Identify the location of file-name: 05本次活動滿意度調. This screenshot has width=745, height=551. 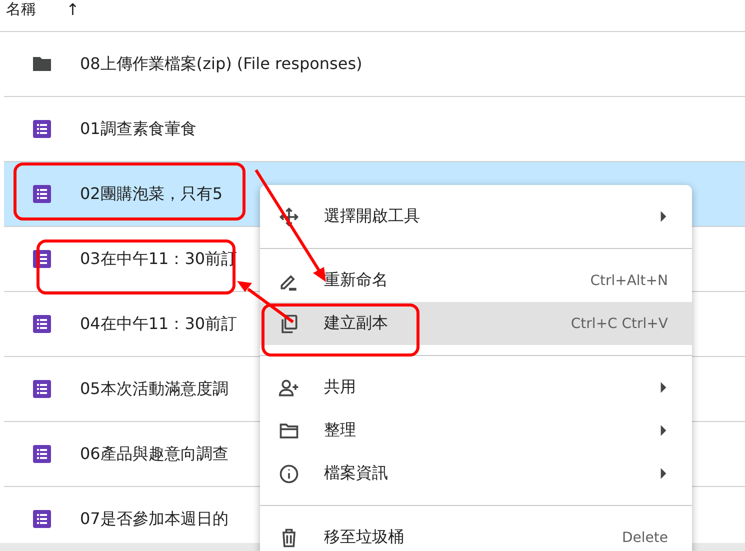
(154, 389).